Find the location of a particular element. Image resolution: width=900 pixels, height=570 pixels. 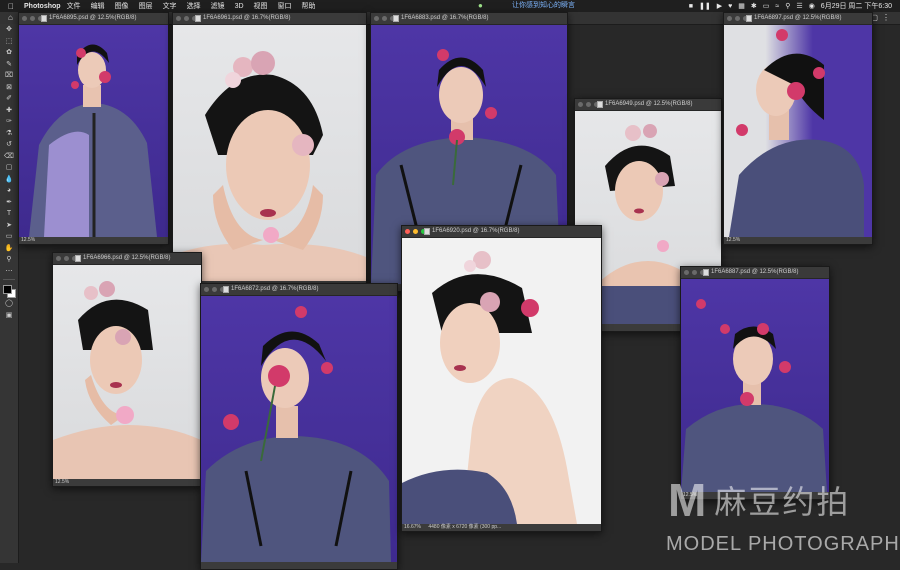

window-titlebar: 1F6A6897.psd @ 12.5%(RGB/8) is located at coordinates (798, 19).